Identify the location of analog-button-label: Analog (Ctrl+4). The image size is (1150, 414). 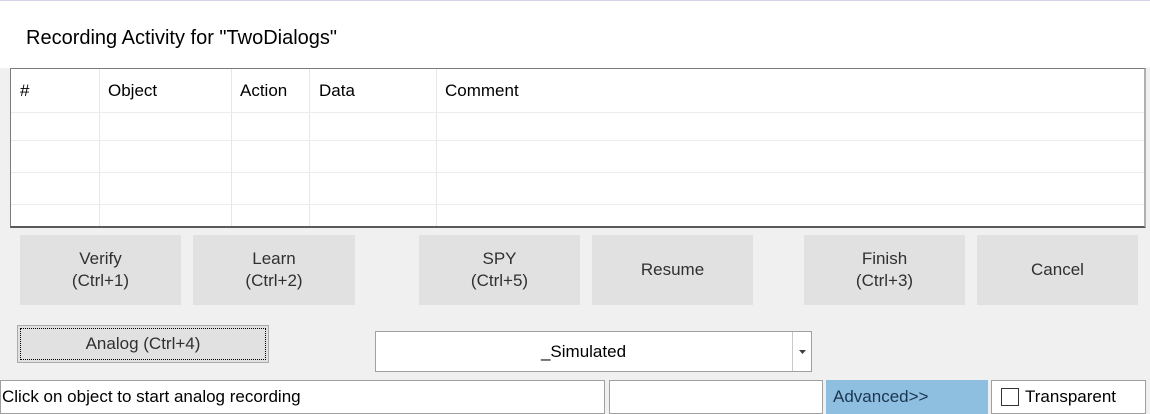
(143, 344).